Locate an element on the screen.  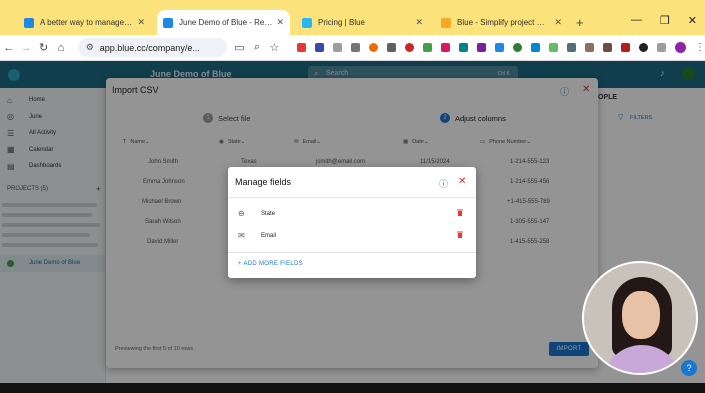
add-more-fields-button: + ADD MORE FIELDS is located at coordinates (270, 264).